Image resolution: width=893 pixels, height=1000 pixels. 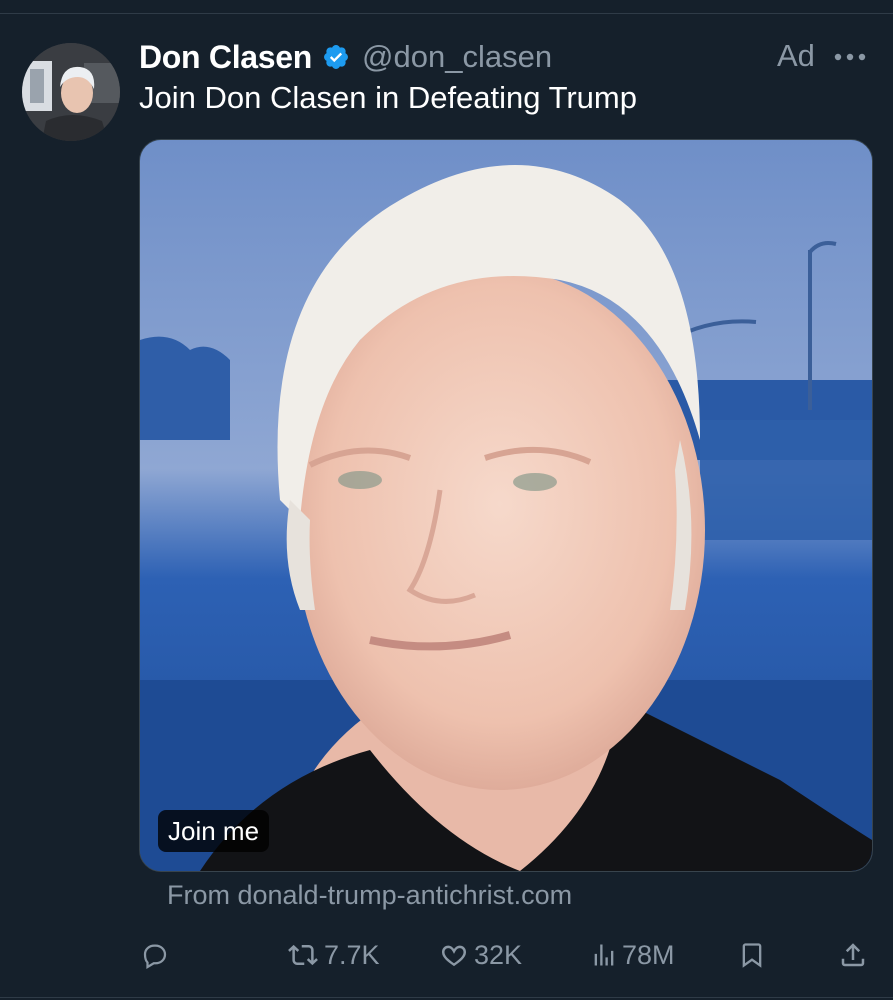 I want to click on like-button: 32K, so click(x=480, y=955).